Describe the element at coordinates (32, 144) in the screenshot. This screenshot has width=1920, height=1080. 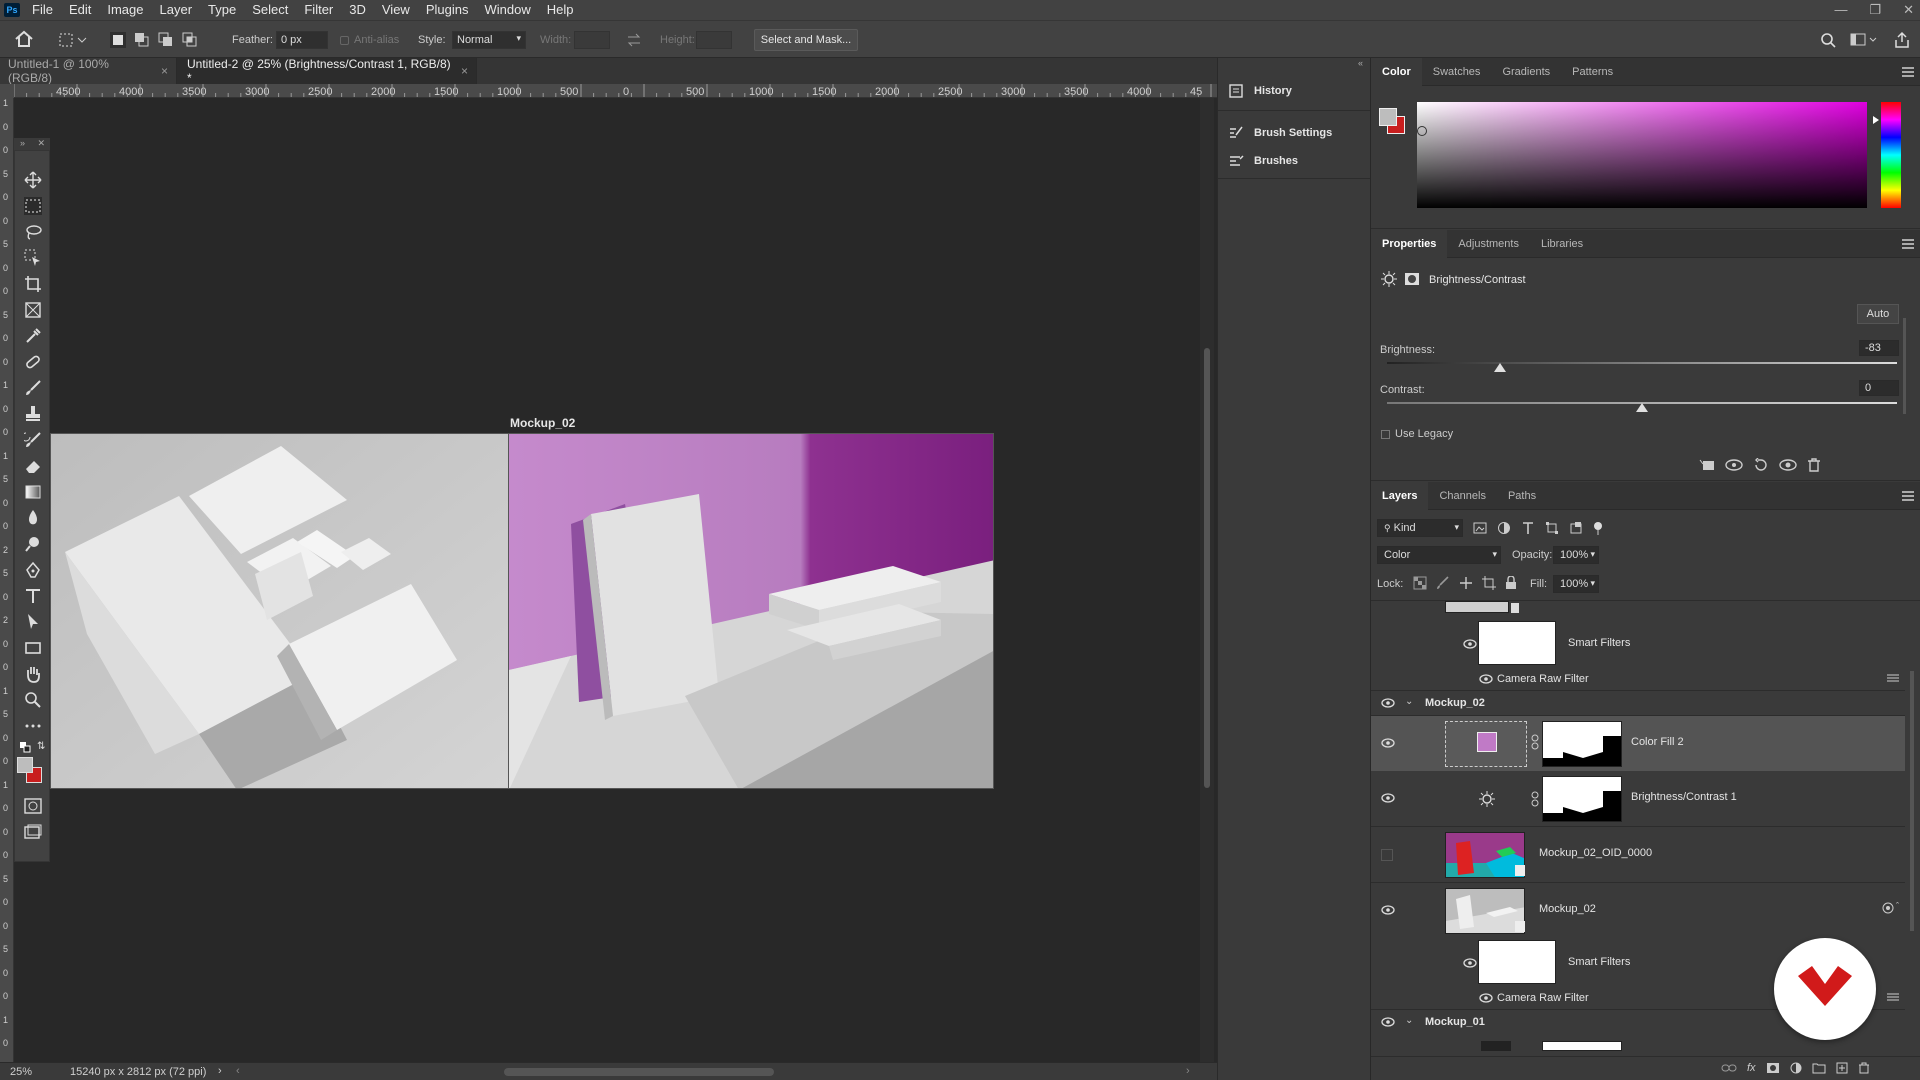
I see `toolbar-header: » ✕` at that location.